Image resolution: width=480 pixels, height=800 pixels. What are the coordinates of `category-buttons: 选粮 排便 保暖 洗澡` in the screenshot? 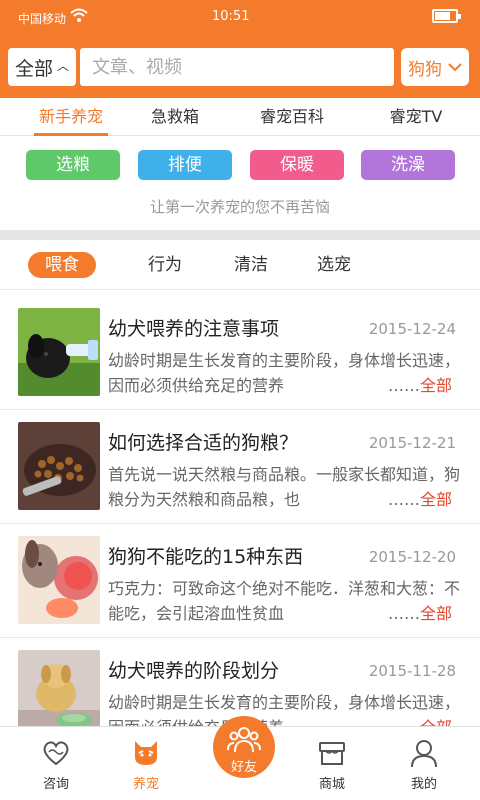 It's located at (240, 167).